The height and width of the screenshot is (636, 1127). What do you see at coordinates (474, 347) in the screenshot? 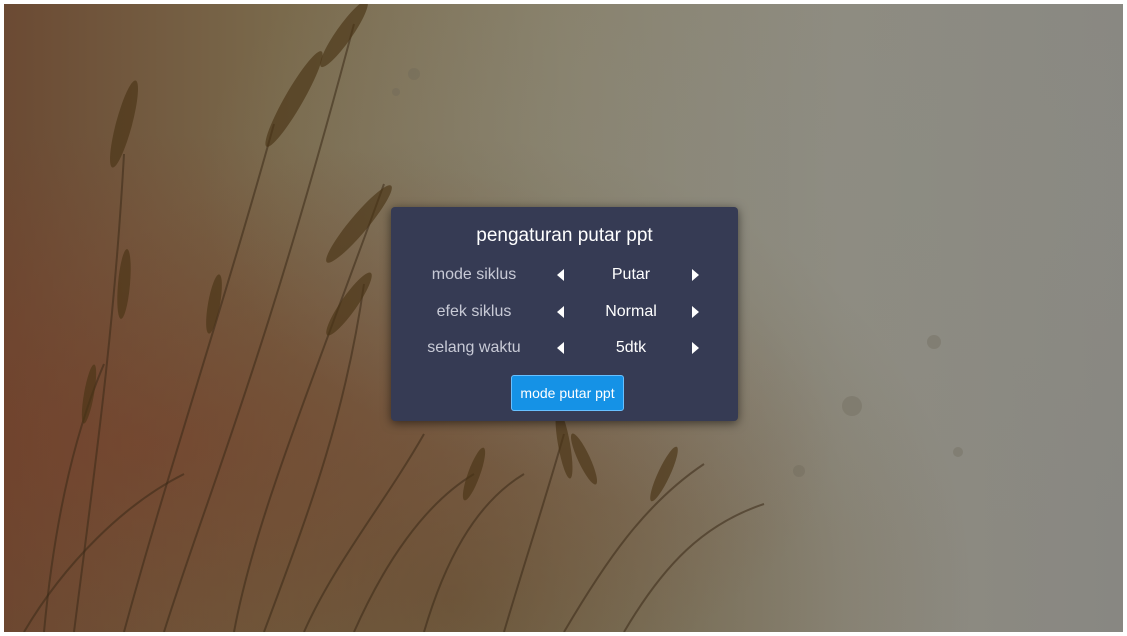
I see `interval-label: selang waktu` at bounding box center [474, 347].